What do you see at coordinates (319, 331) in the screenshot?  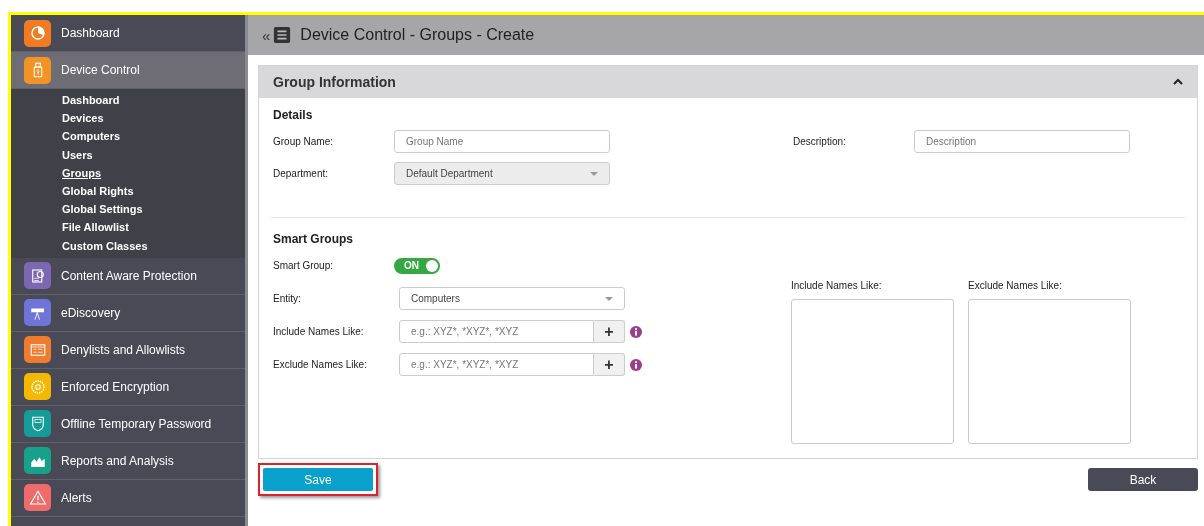 I see `field-label: Include Names Like:` at bounding box center [319, 331].